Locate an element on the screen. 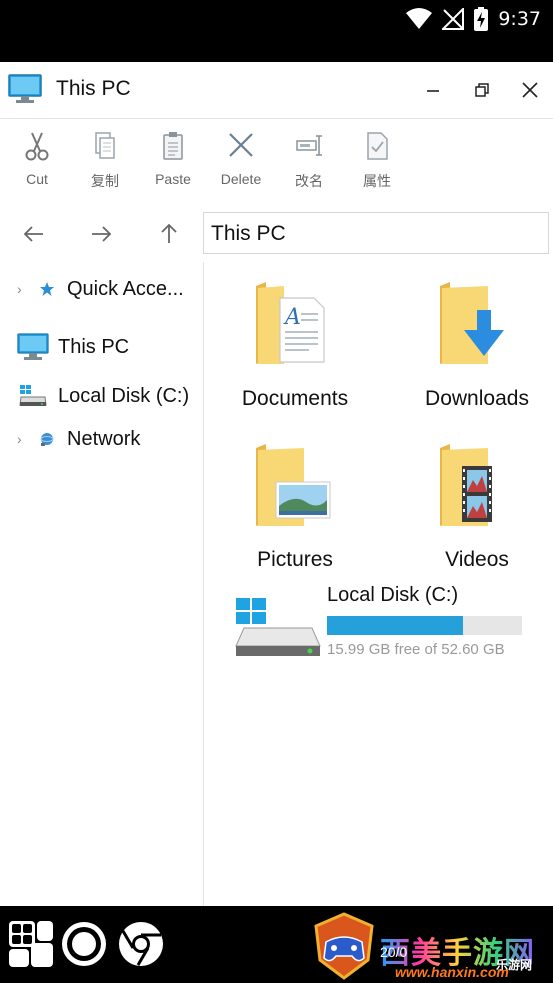 The width and height of the screenshot is (553, 983). paste-label: Paste is located at coordinates (173, 179).